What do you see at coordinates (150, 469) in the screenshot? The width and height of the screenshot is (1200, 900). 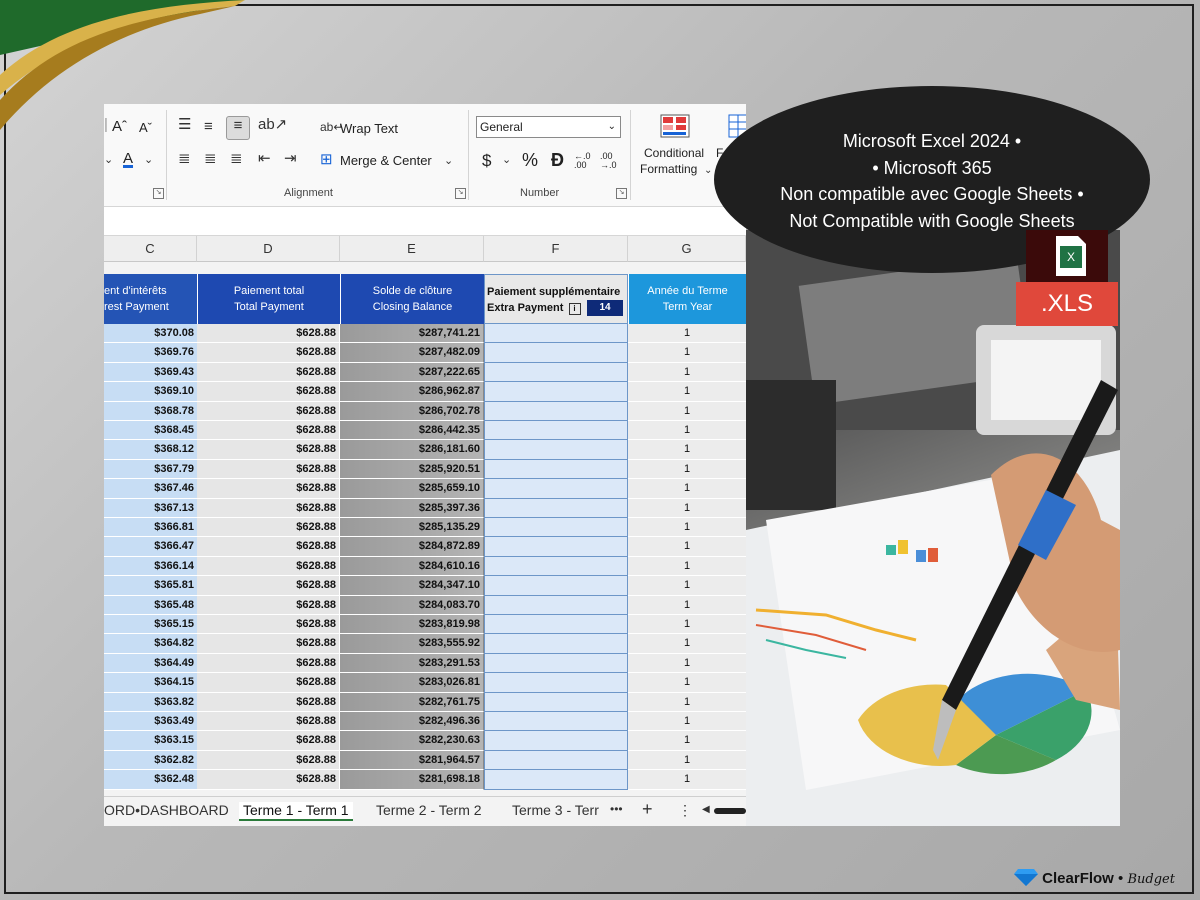 I see `interest-payment-cell: $367.79` at bounding box center [150, 469].